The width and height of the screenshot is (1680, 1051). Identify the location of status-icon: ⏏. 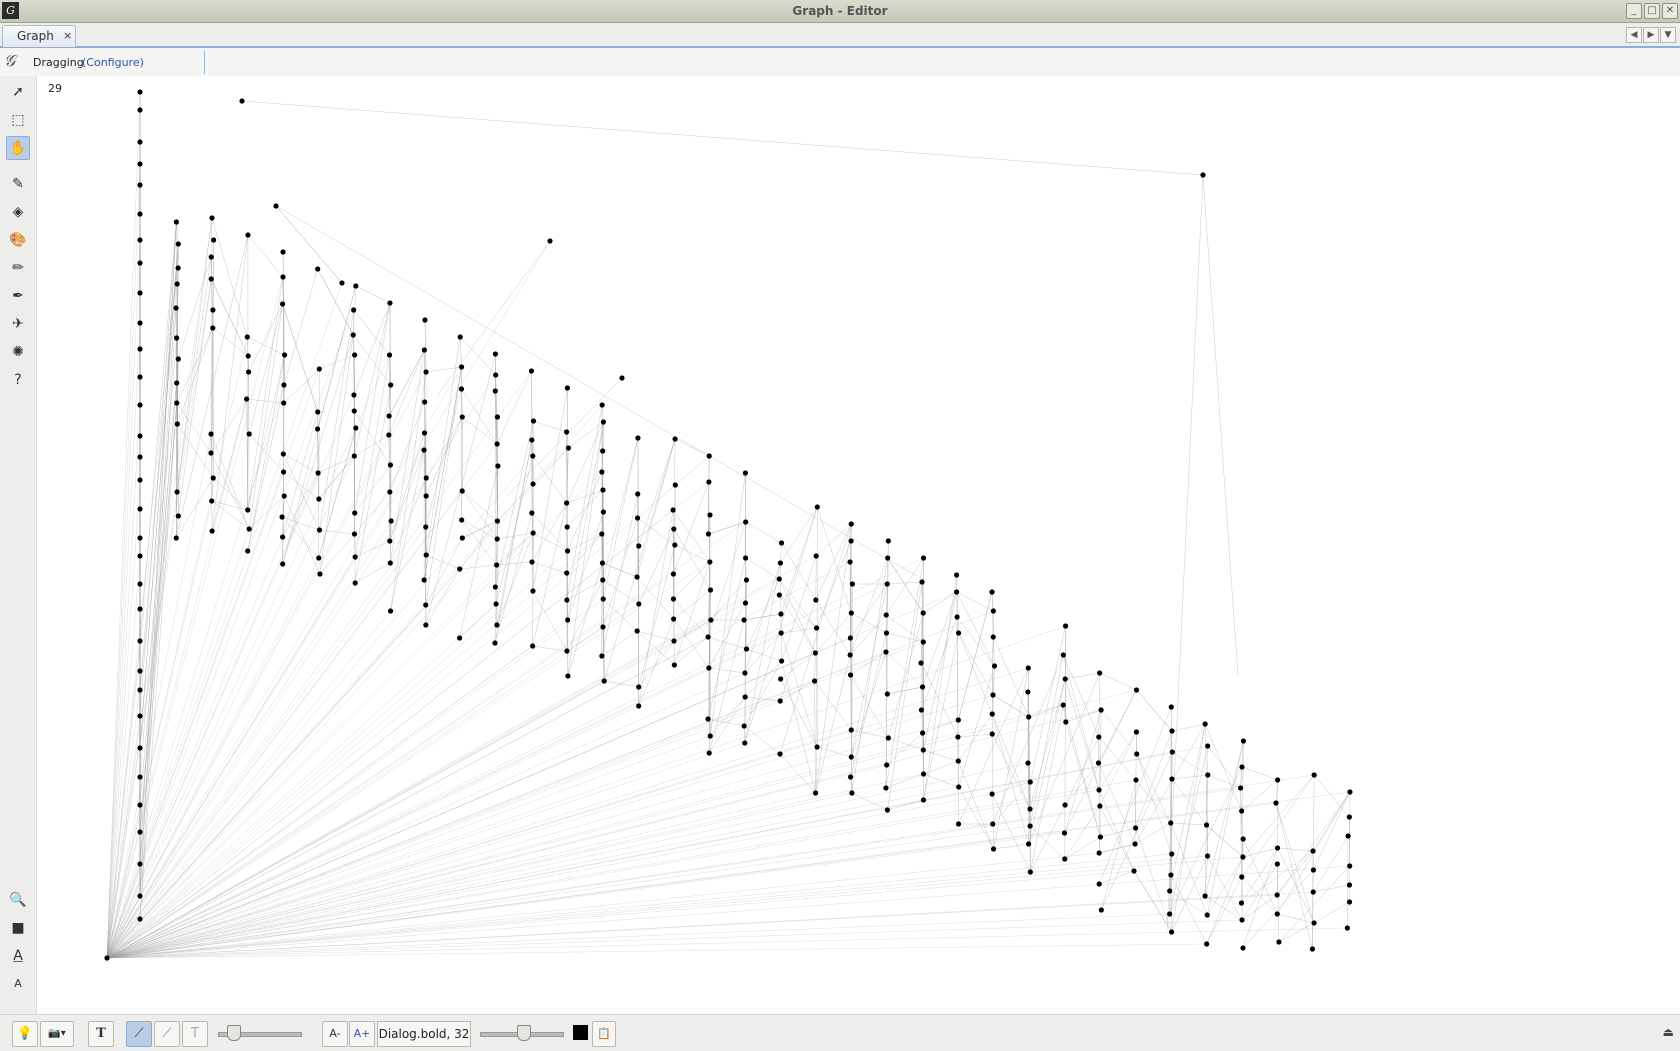
(1668, 1032).